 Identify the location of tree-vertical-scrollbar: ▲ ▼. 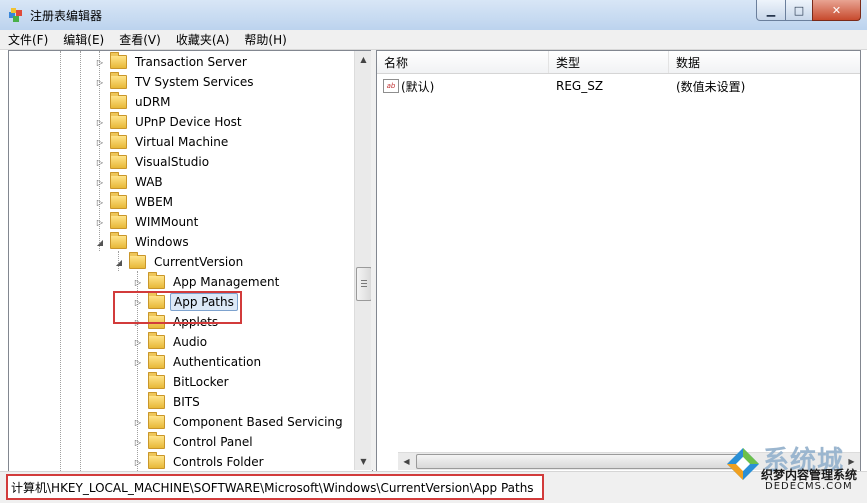
(363, 260).